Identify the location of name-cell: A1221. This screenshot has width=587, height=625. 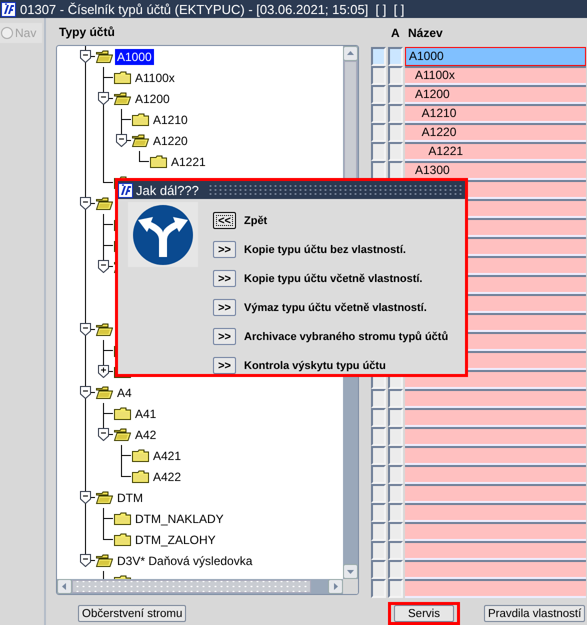
(495, 151).